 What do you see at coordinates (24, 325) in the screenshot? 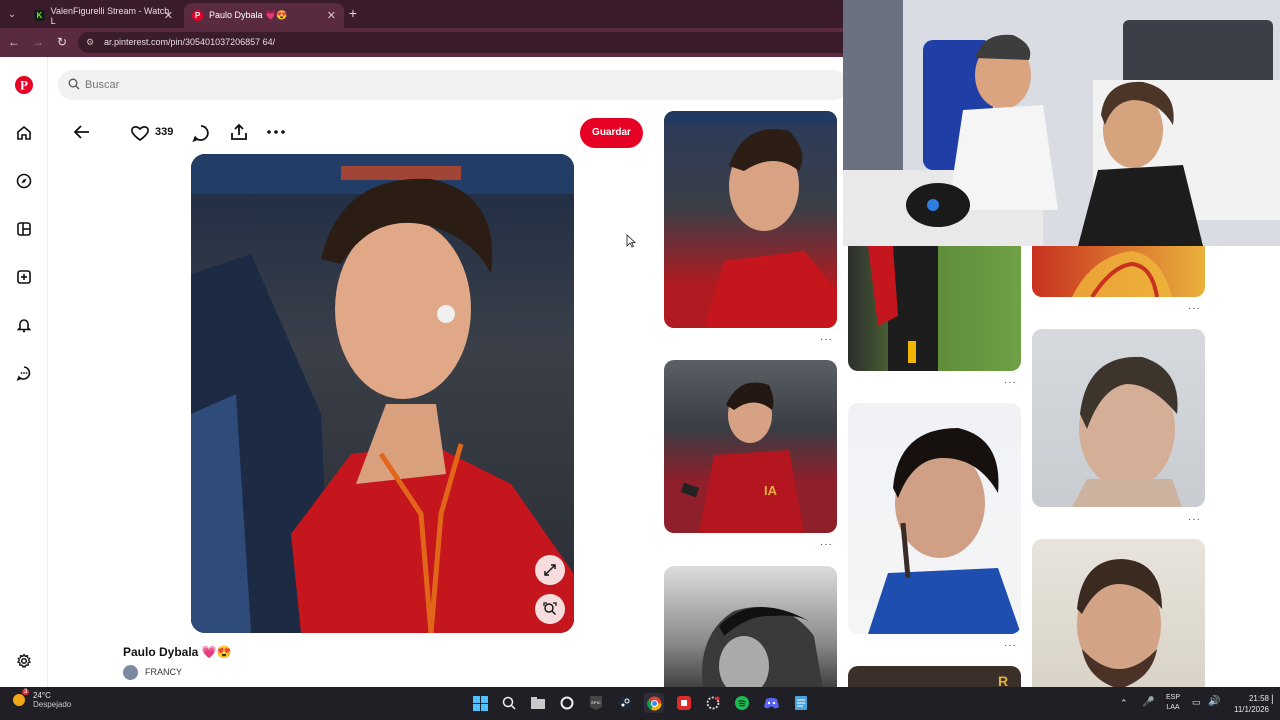
I see `notifications-icon` at bounding box center [24, 325].